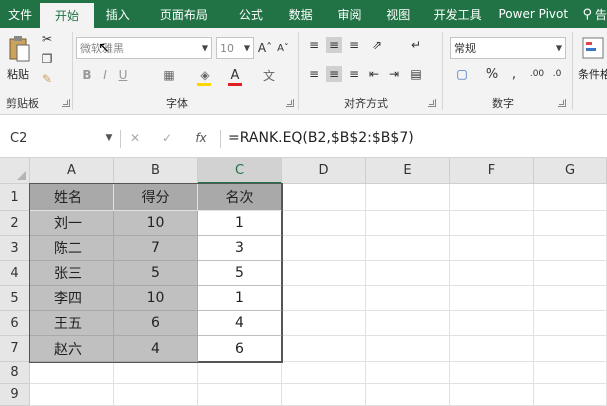  What do you see at coordinates (15, 248) in the screenshot?
I see `row-header-3: 3` at bounding box center [15, 248].